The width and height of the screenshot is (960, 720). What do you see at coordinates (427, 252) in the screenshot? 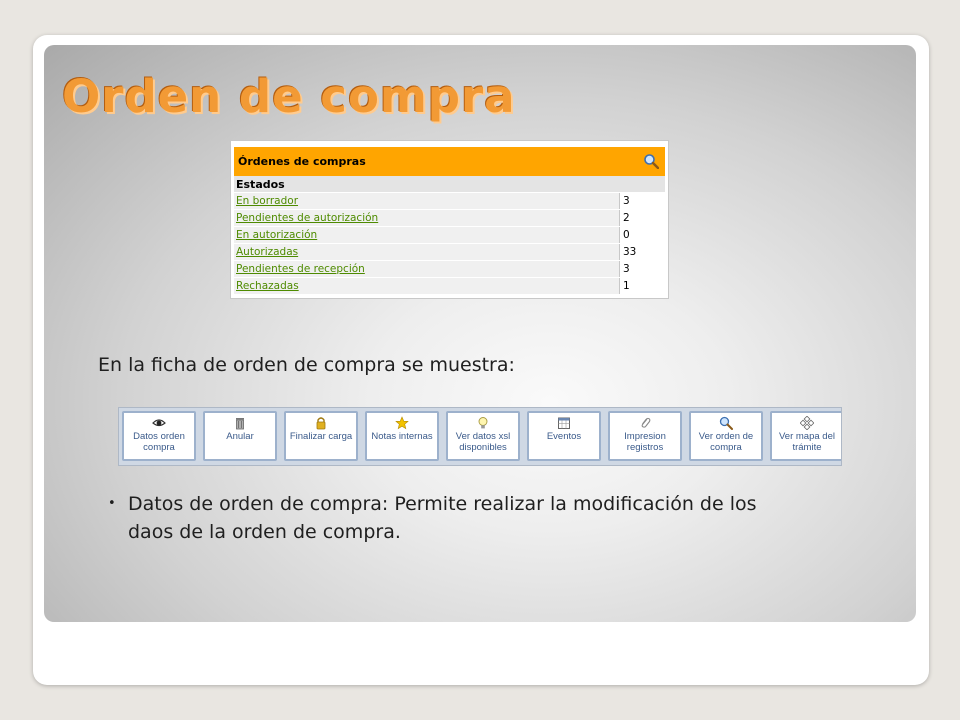
I see `state-link-autorizadas: Autorizadas` at bounding box center [427, 252].